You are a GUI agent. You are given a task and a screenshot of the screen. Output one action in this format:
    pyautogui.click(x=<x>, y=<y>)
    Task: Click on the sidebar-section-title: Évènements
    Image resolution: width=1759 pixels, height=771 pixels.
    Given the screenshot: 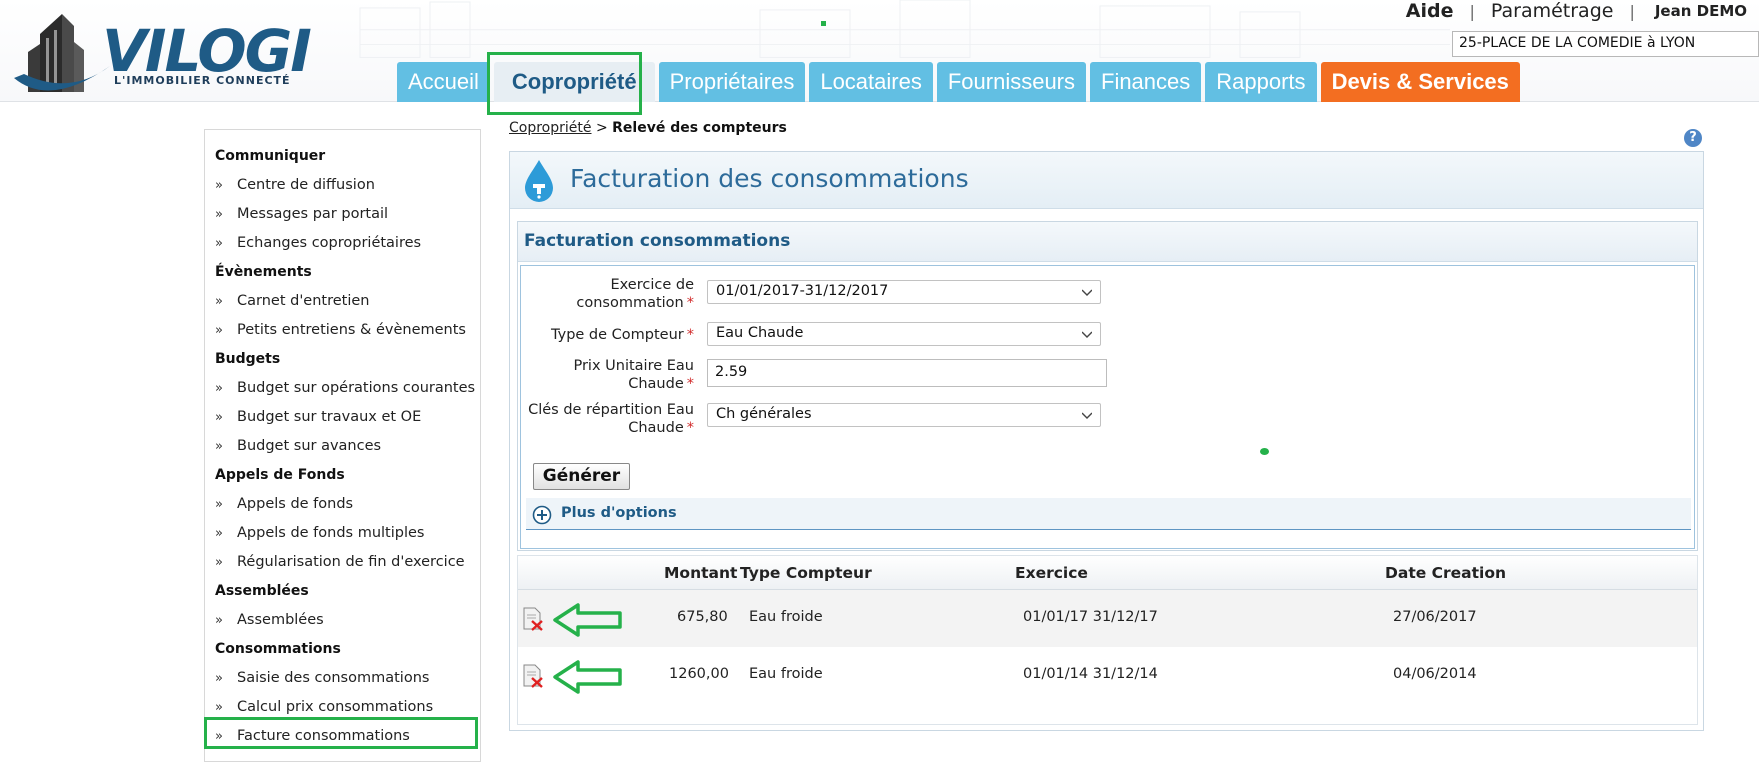 What is the action you would take?
    pyautogui.click(x=263, y=272)
    